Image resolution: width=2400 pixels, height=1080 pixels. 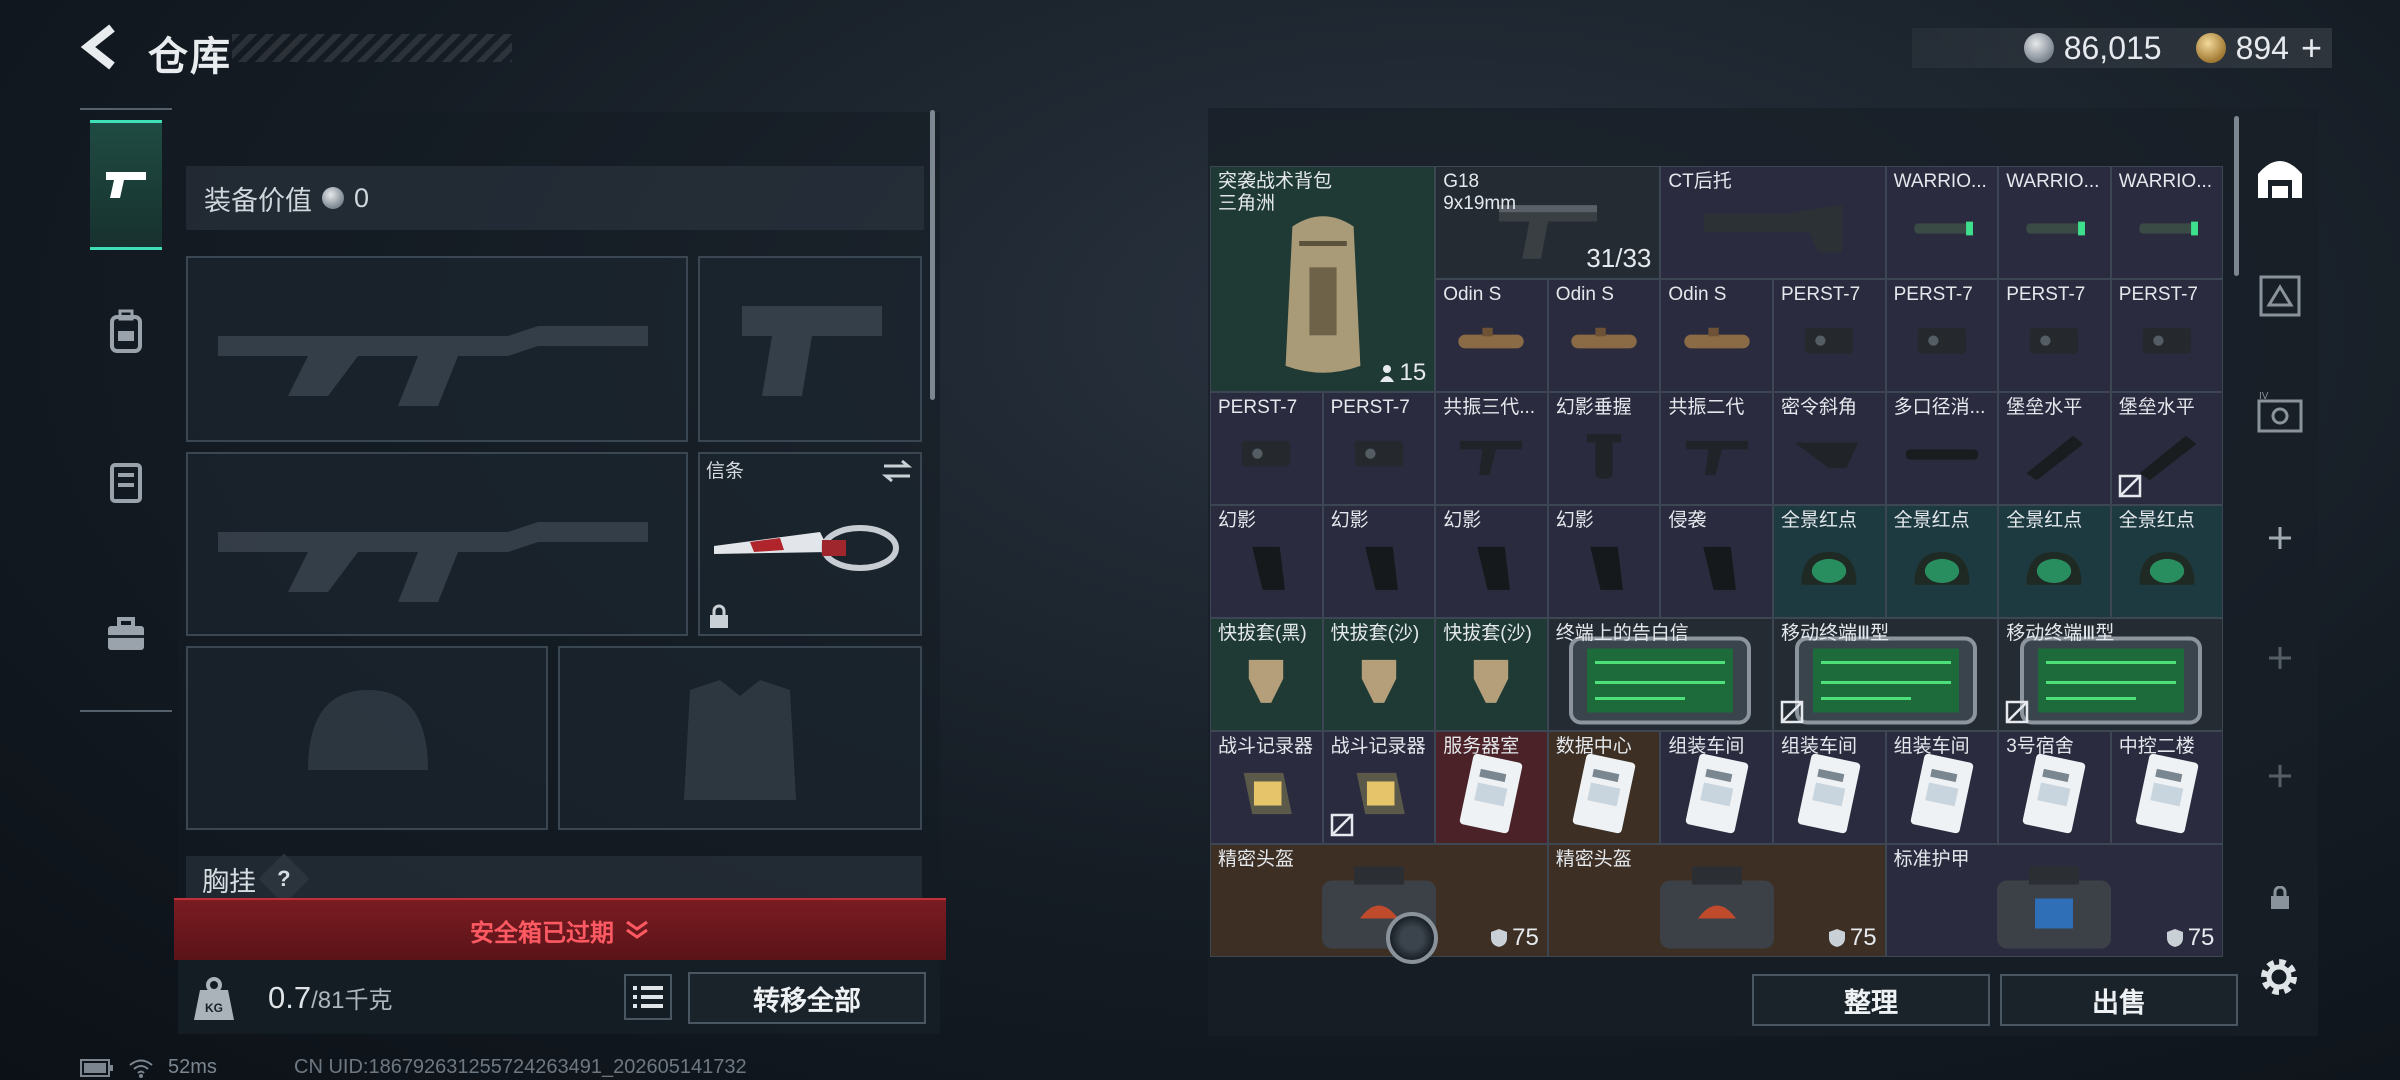 I want to click on armor-slot, so click(x=740, y=738).